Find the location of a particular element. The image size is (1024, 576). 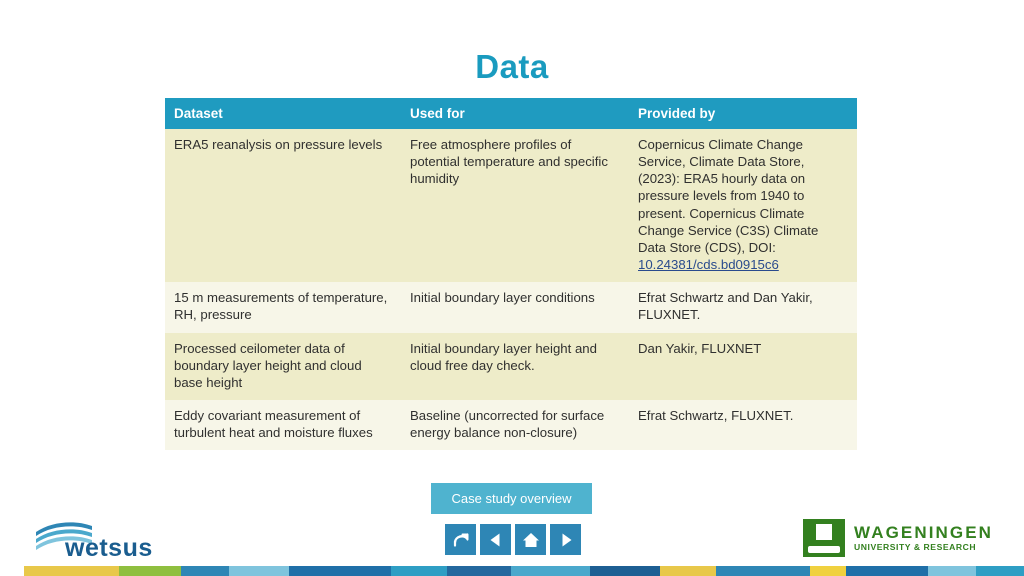

wetsus-wordmark: wetsus is located at coordinates (109, 548).